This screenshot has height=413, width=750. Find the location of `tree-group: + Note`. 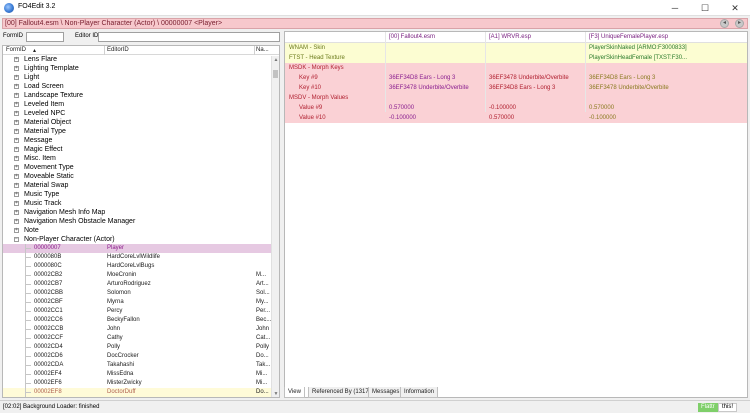

tree-group: + Note is located at coordinates (141, 230).